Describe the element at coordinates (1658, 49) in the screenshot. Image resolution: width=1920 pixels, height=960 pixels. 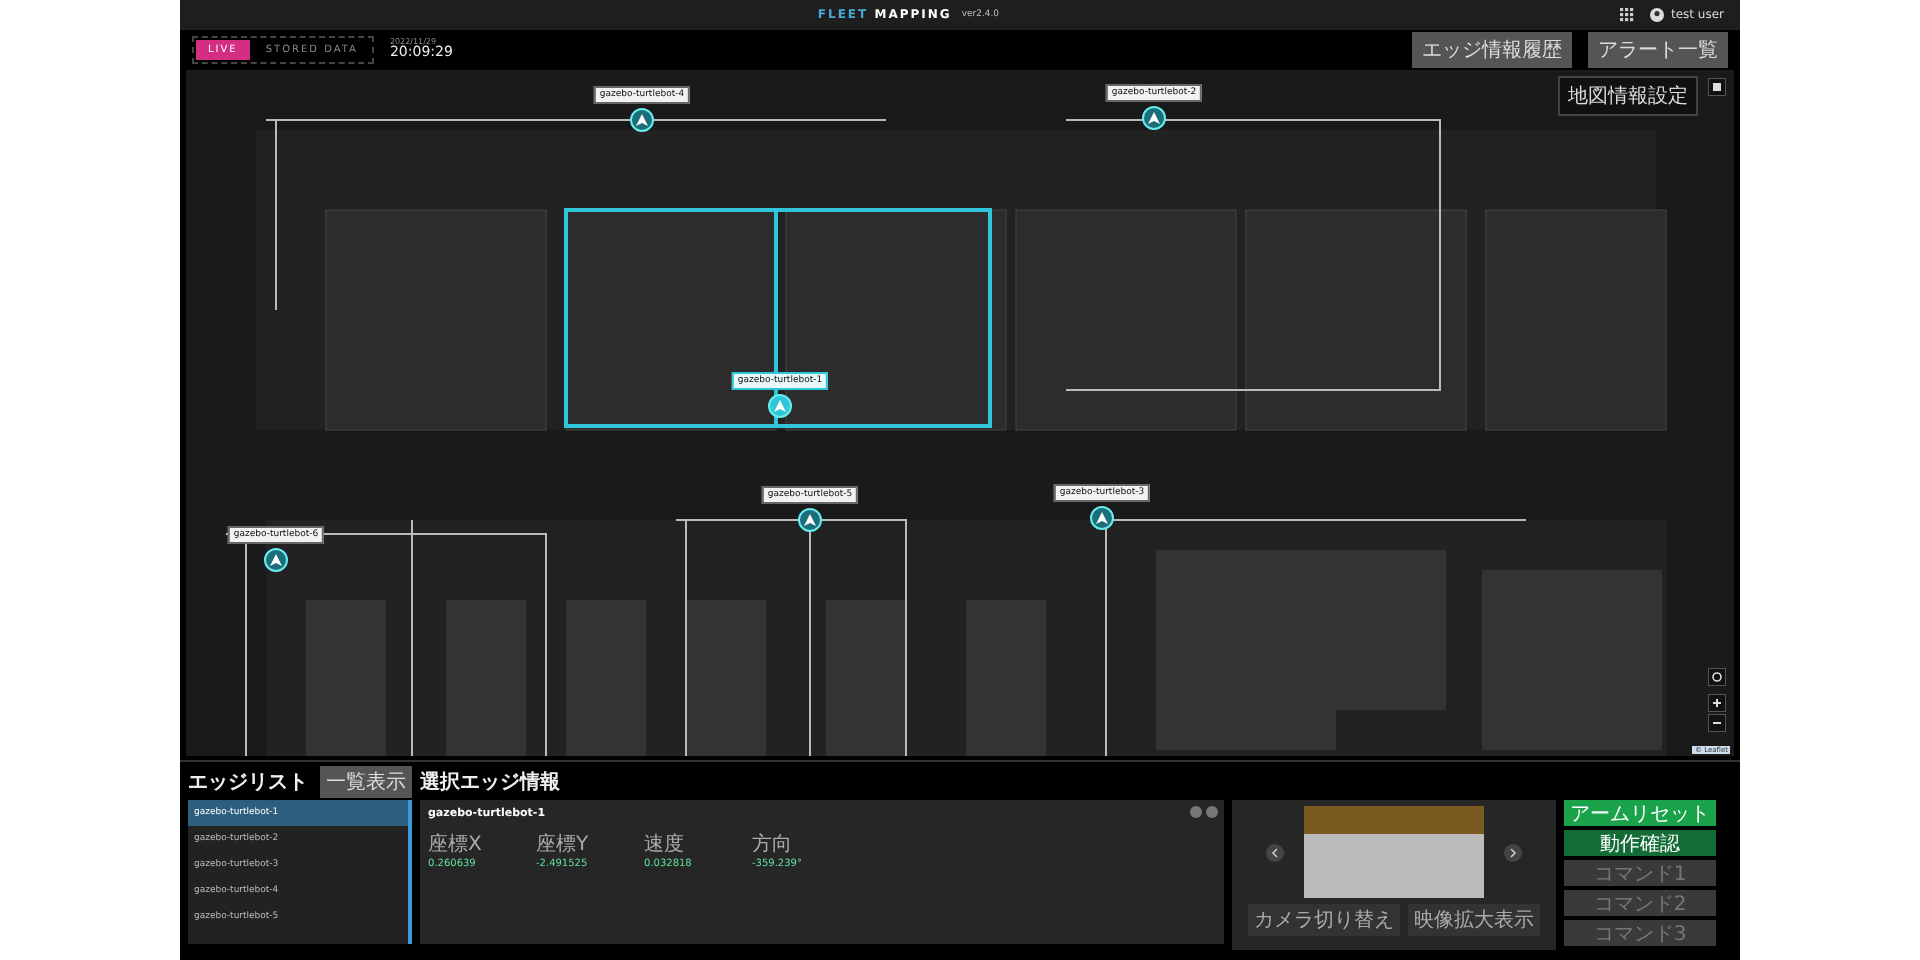
I see `alert-list-button: アラート一覧` at that location.